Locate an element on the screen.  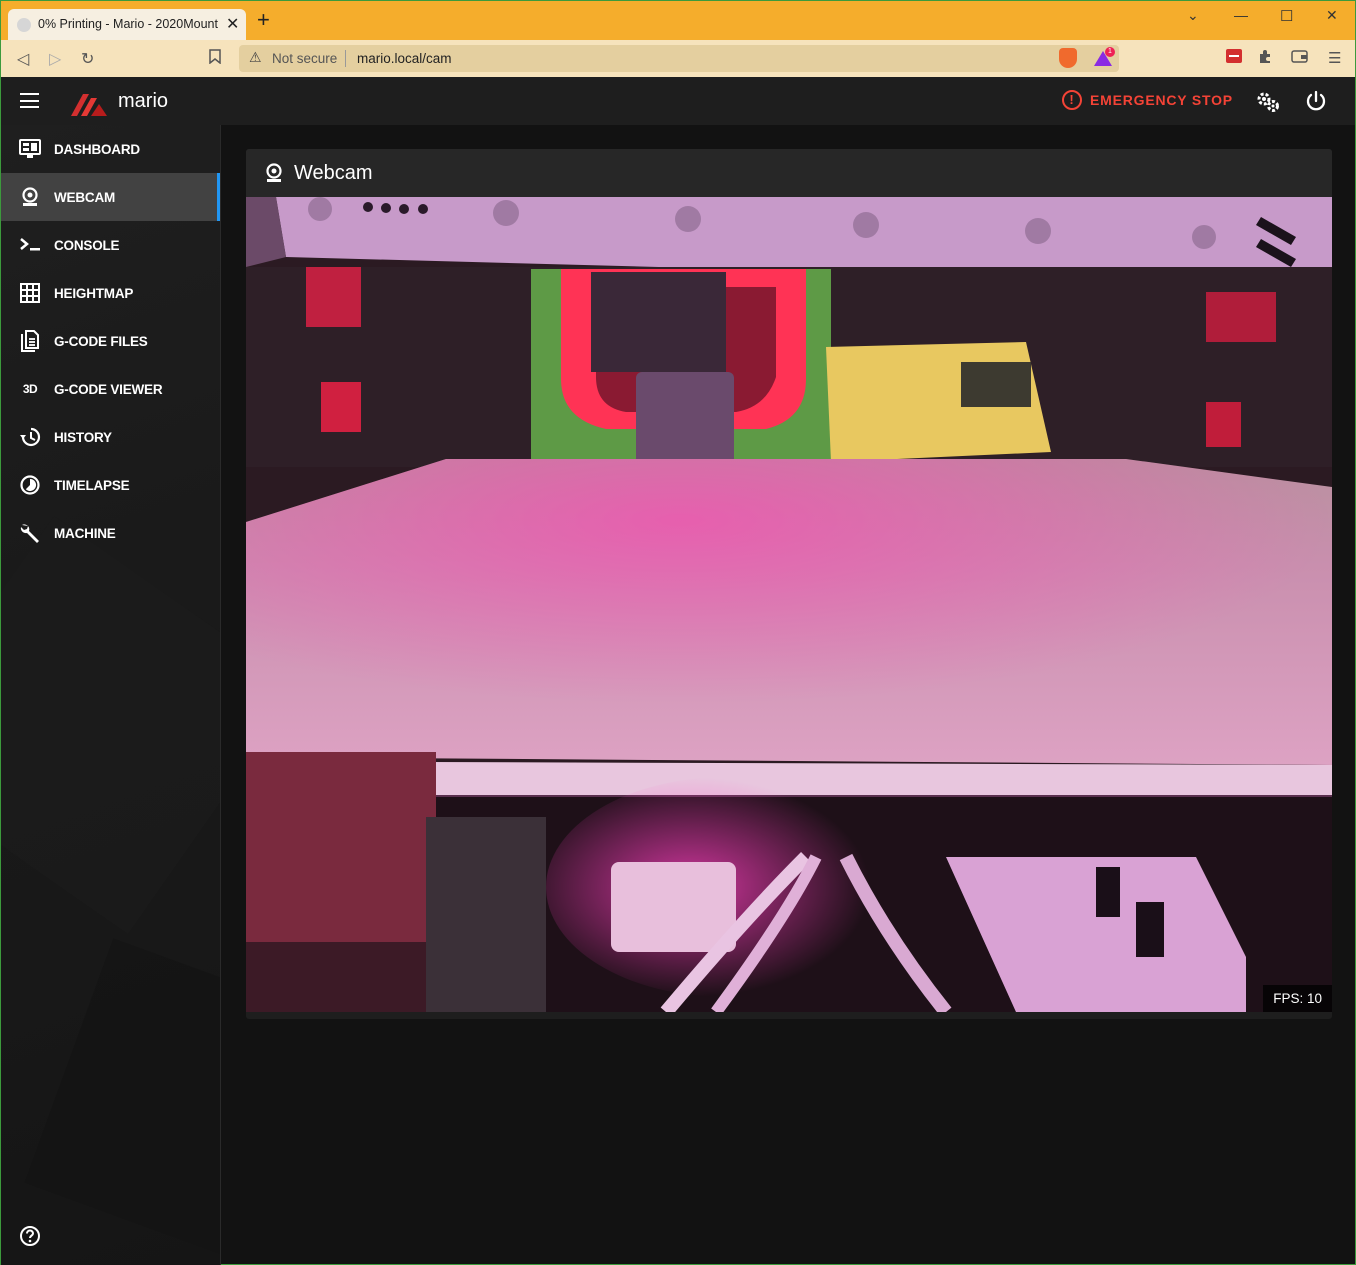
sidebar-item-webcam: WEBCAM is located at coordinates (110, 197).